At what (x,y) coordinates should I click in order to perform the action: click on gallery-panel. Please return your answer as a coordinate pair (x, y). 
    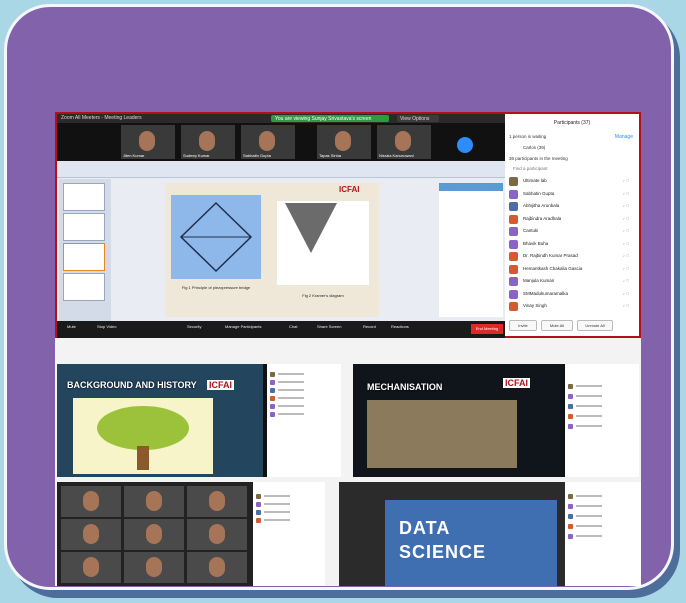
    Looking at the image, I should click on (191, 534).